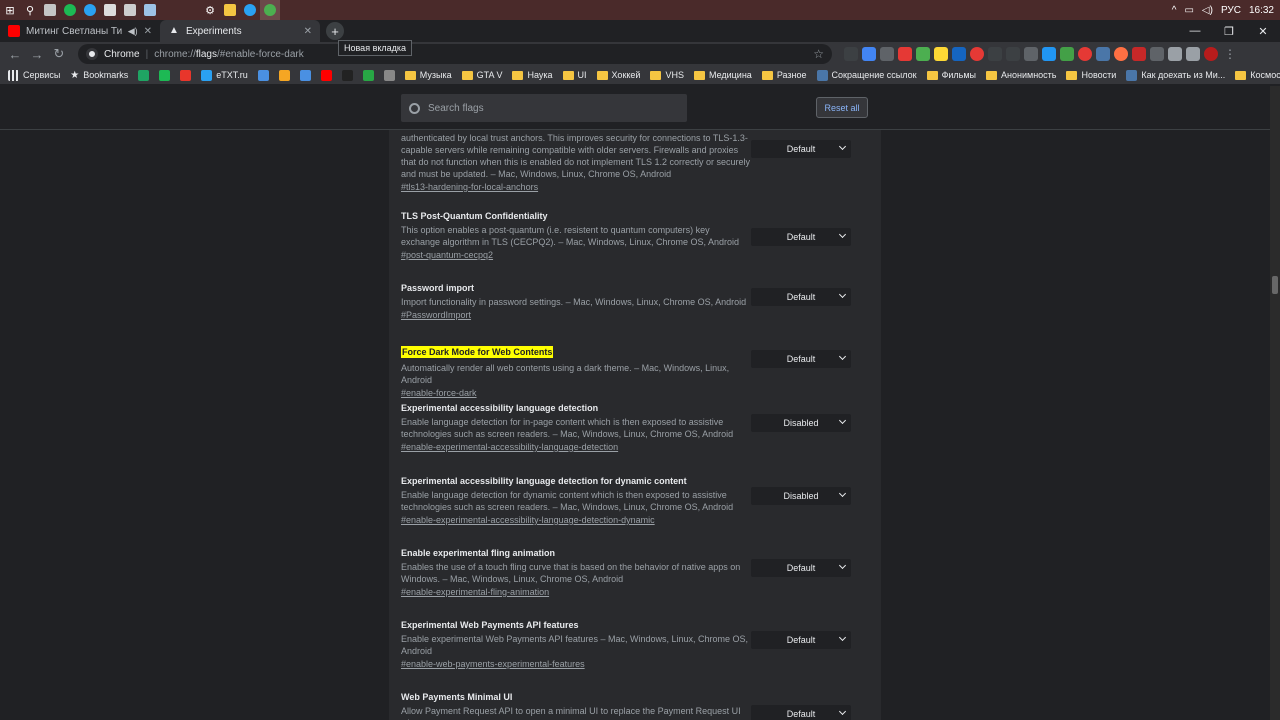  I want to click on gear-icon: ⚙, so click(210, 10).